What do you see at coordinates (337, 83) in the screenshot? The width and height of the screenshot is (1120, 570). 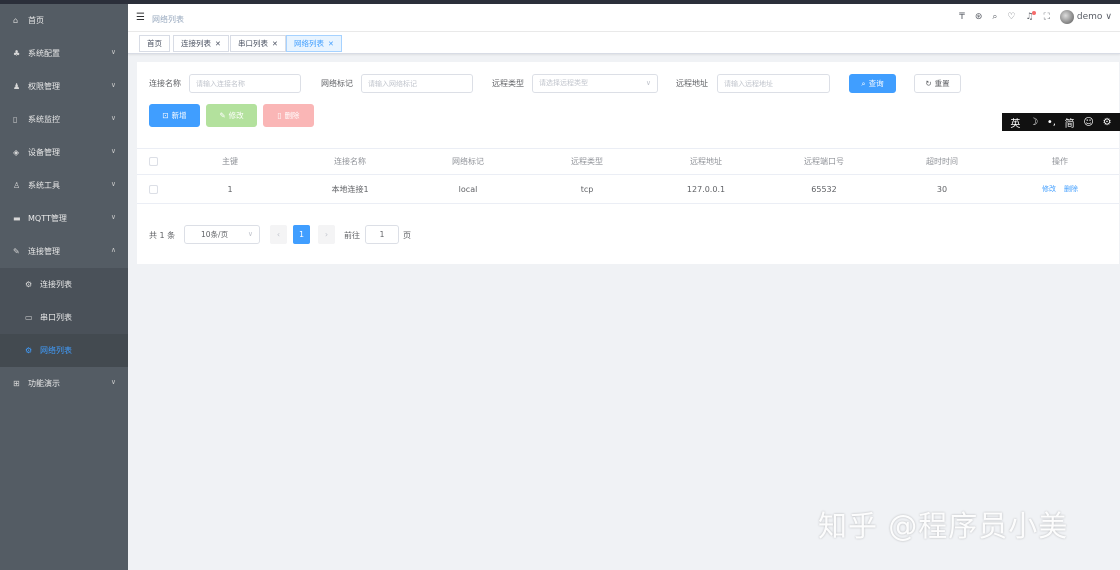 I see `flag-label: 网络标记` at bounding box center [337, 83].